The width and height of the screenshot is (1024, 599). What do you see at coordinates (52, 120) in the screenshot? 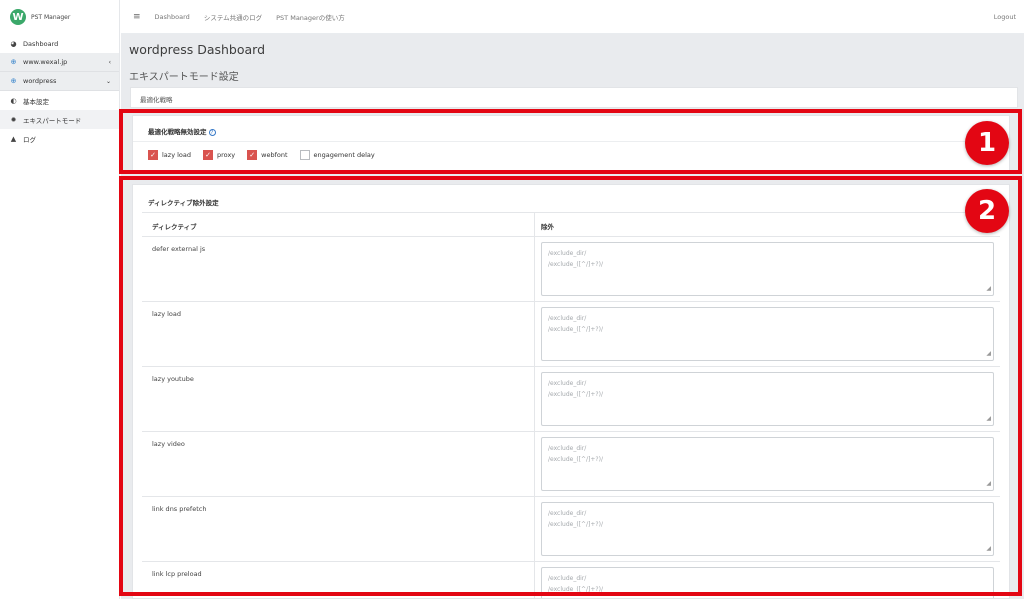
I see `sidebar-item-label: エキスパートモード` at bounding box center [52, 120].